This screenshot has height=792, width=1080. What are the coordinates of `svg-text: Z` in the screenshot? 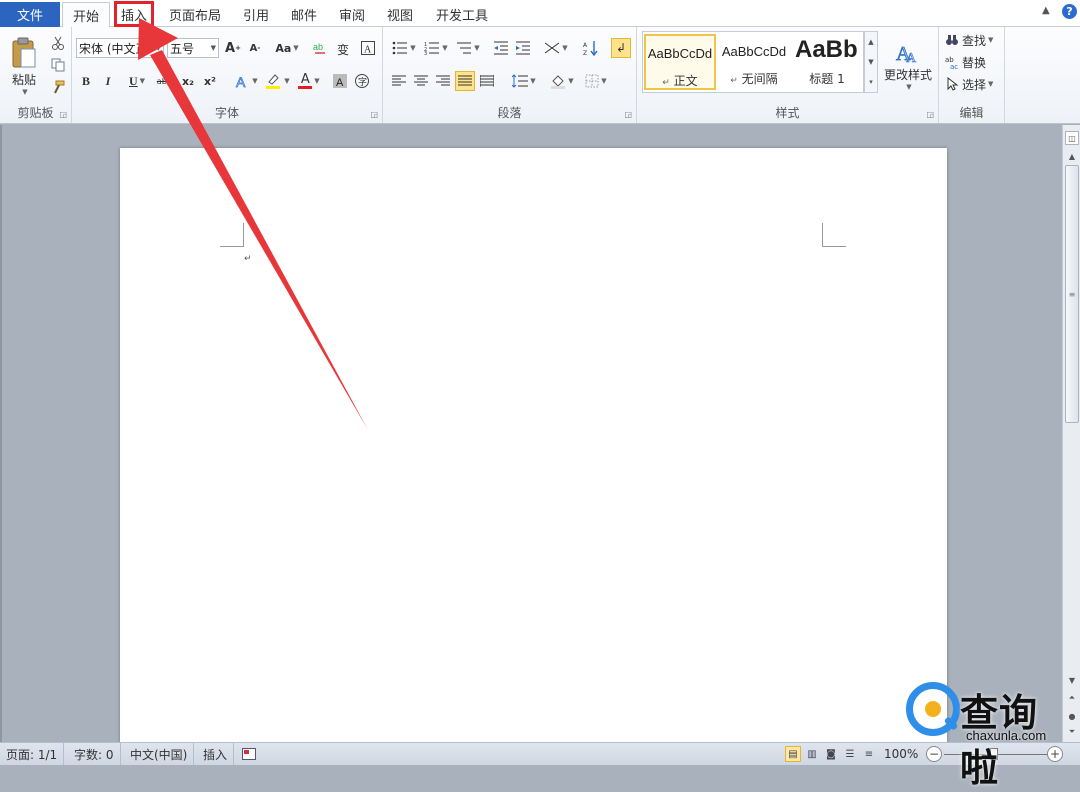 It's located at (585, 53).